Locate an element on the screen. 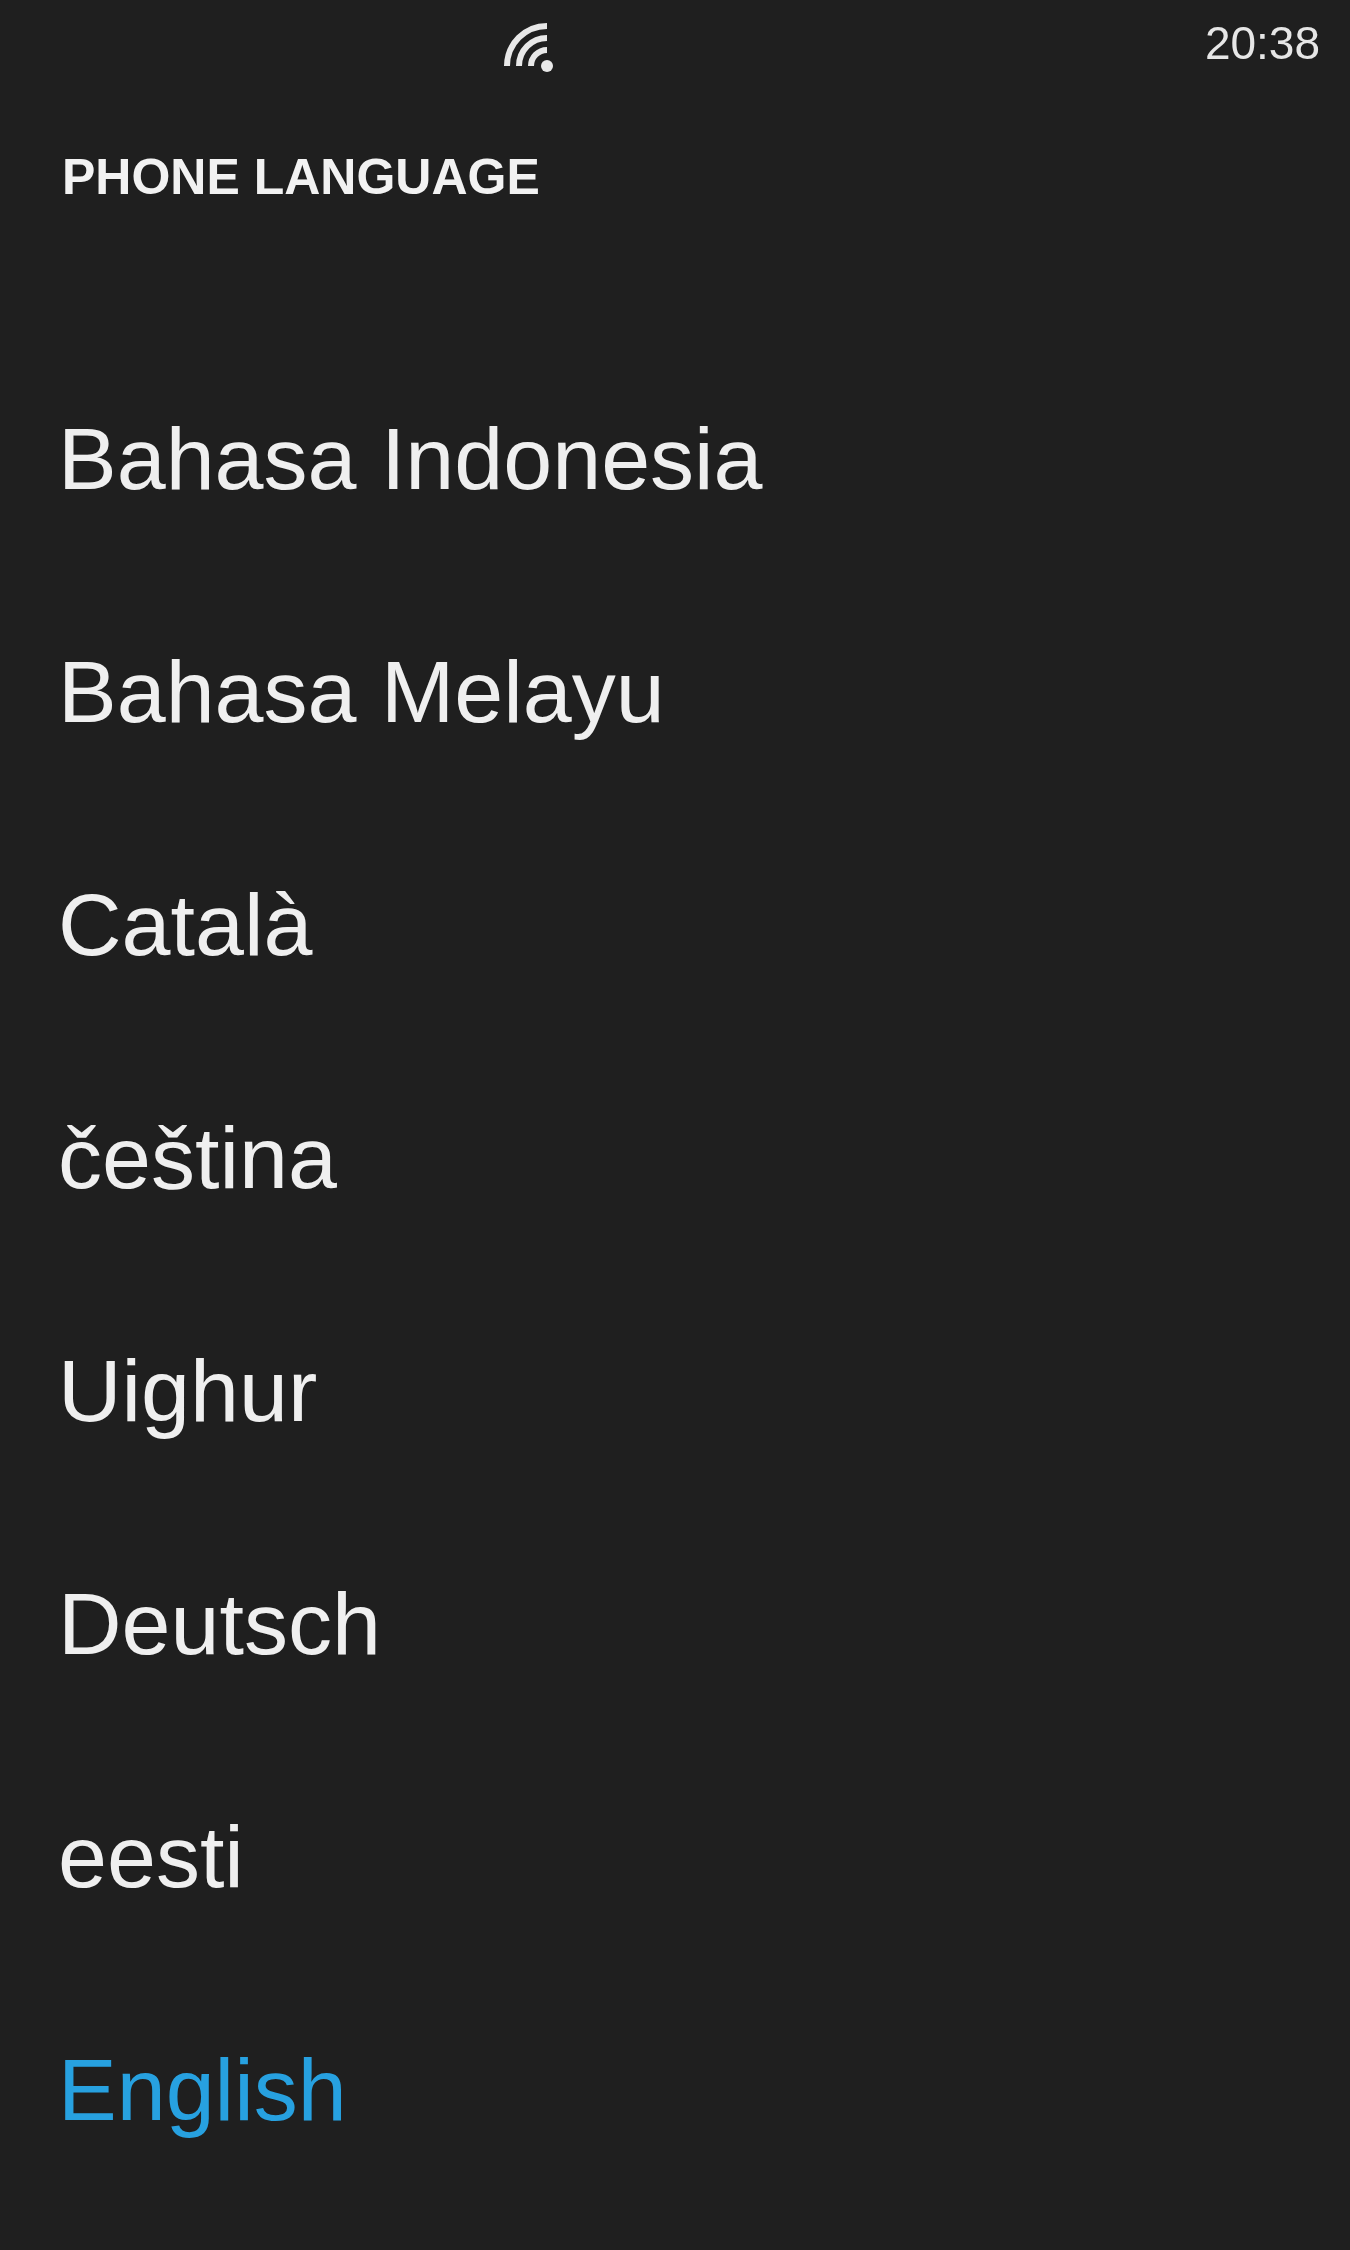  clock-time: 20:38 is located at coordinates (1262, 43).